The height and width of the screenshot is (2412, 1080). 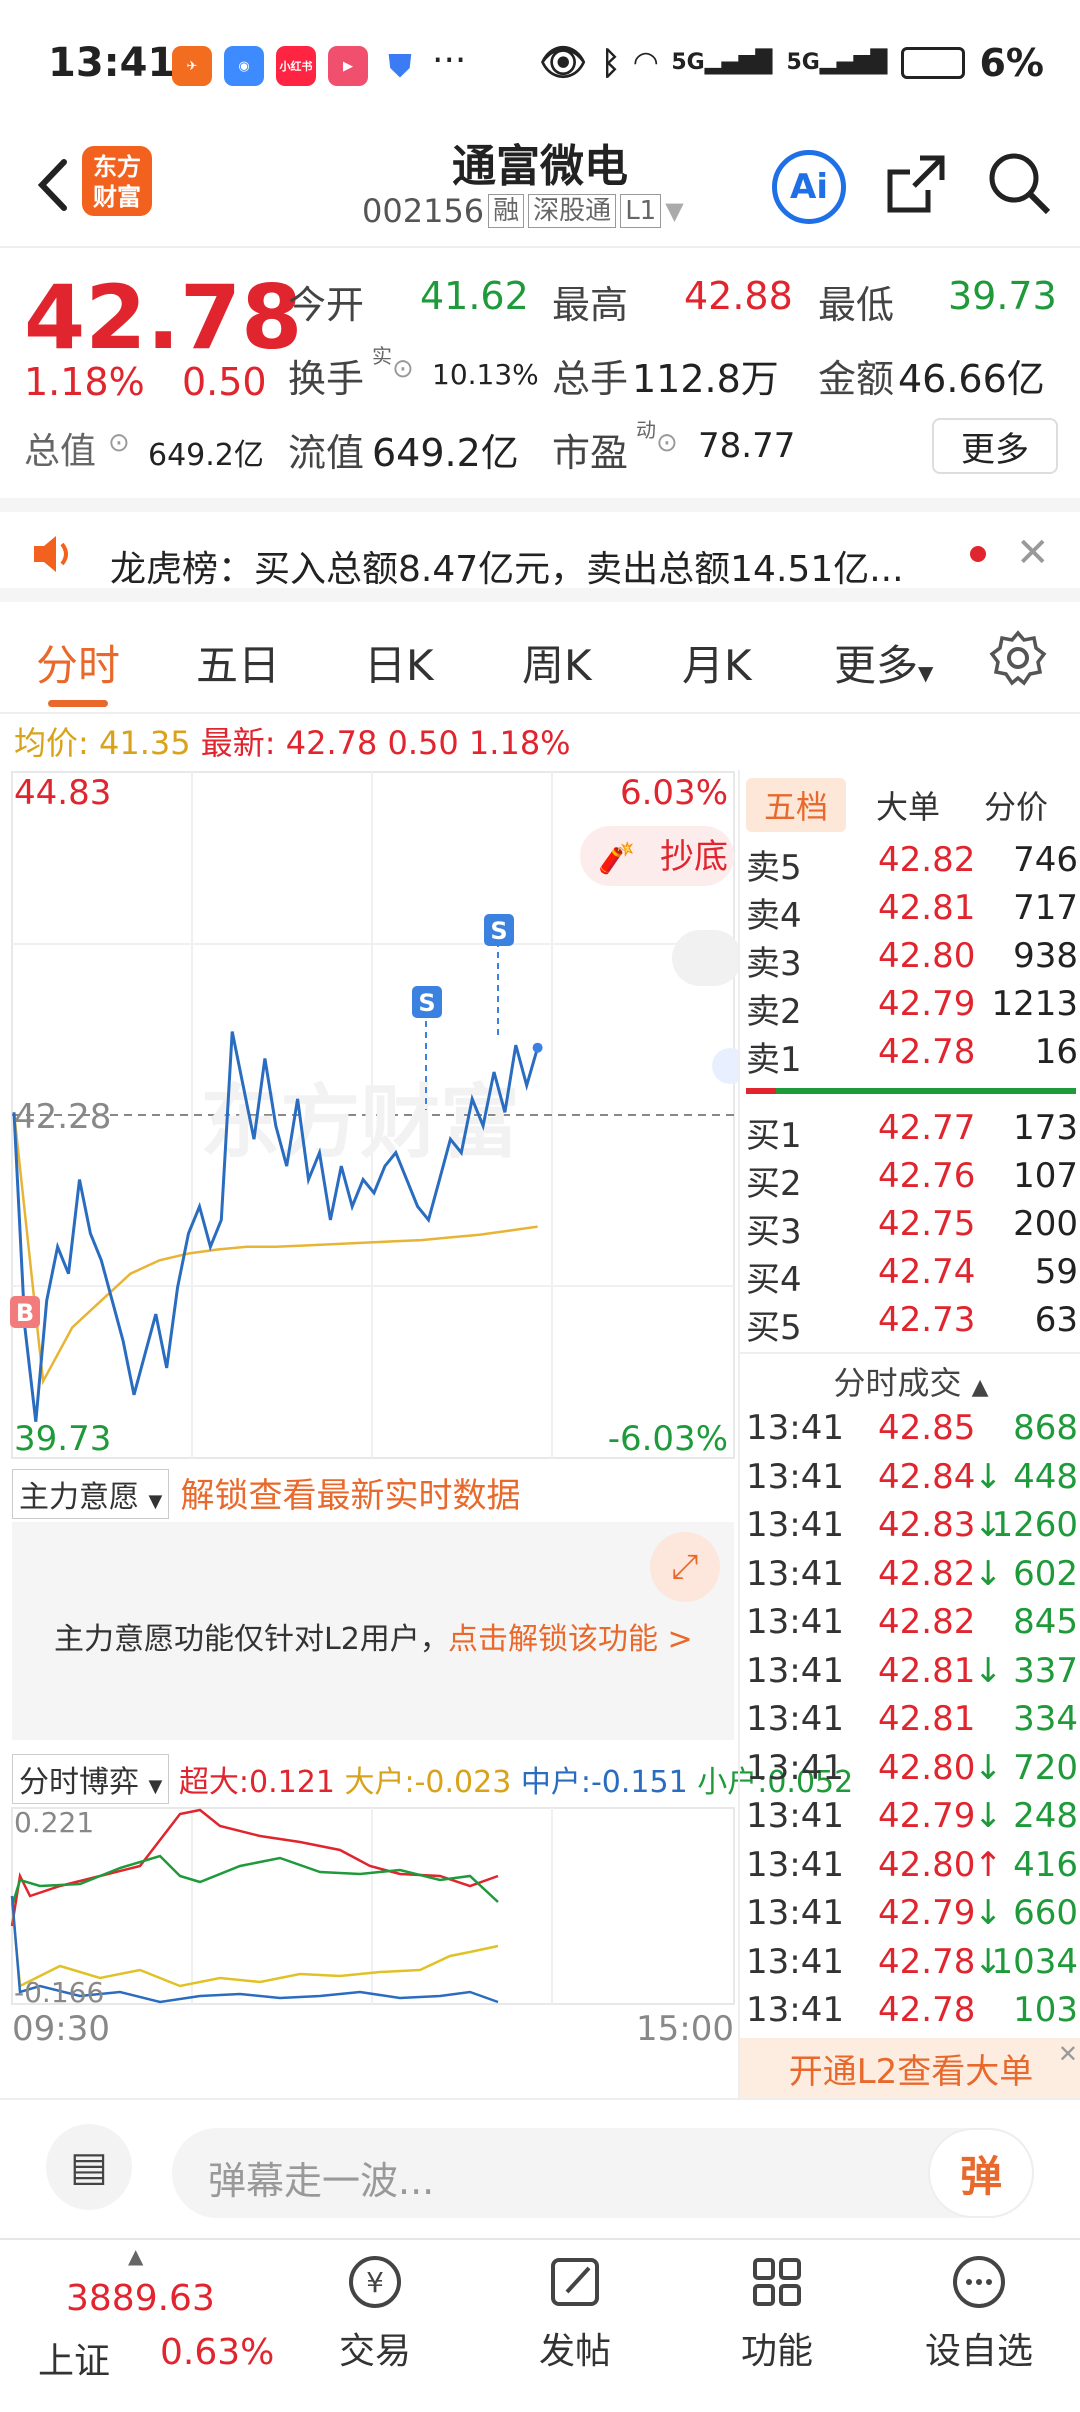 I want to click on unread-dot, so click(x=978, y=554).